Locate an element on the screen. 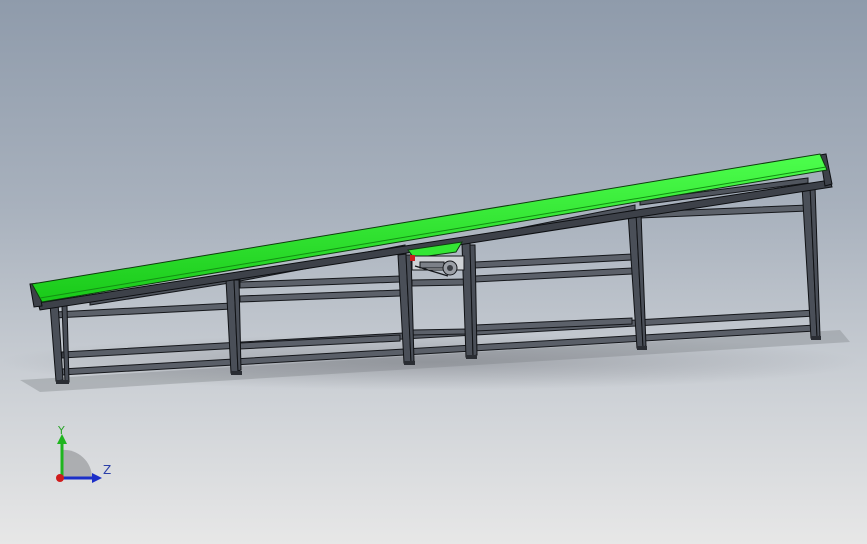 This screenshot has width=867, height=544. z-axis-label: Z is located at coordinates (107, 470).